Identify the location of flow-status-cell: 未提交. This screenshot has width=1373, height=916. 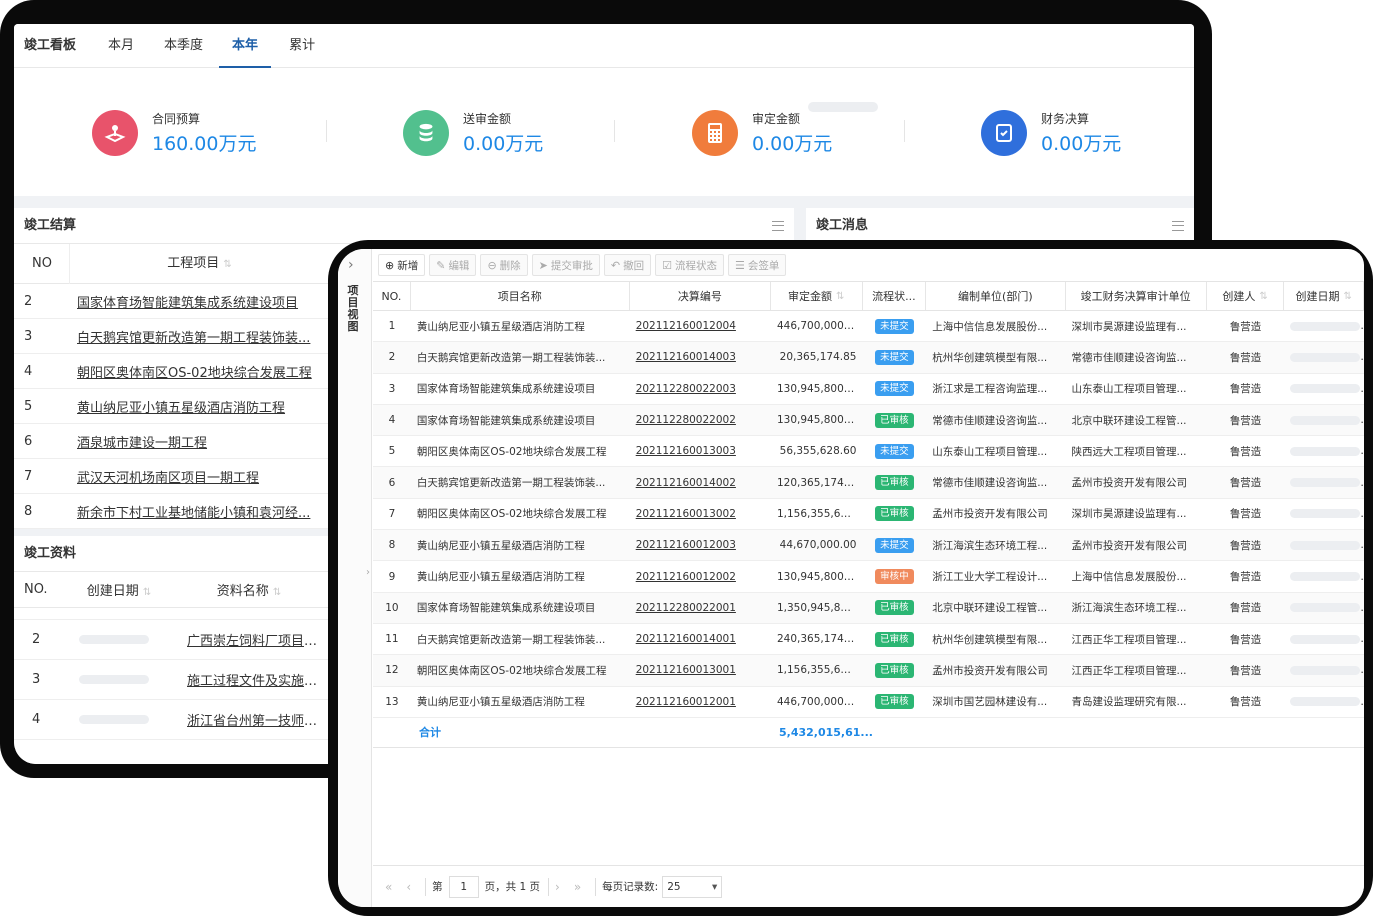
(895, 451).